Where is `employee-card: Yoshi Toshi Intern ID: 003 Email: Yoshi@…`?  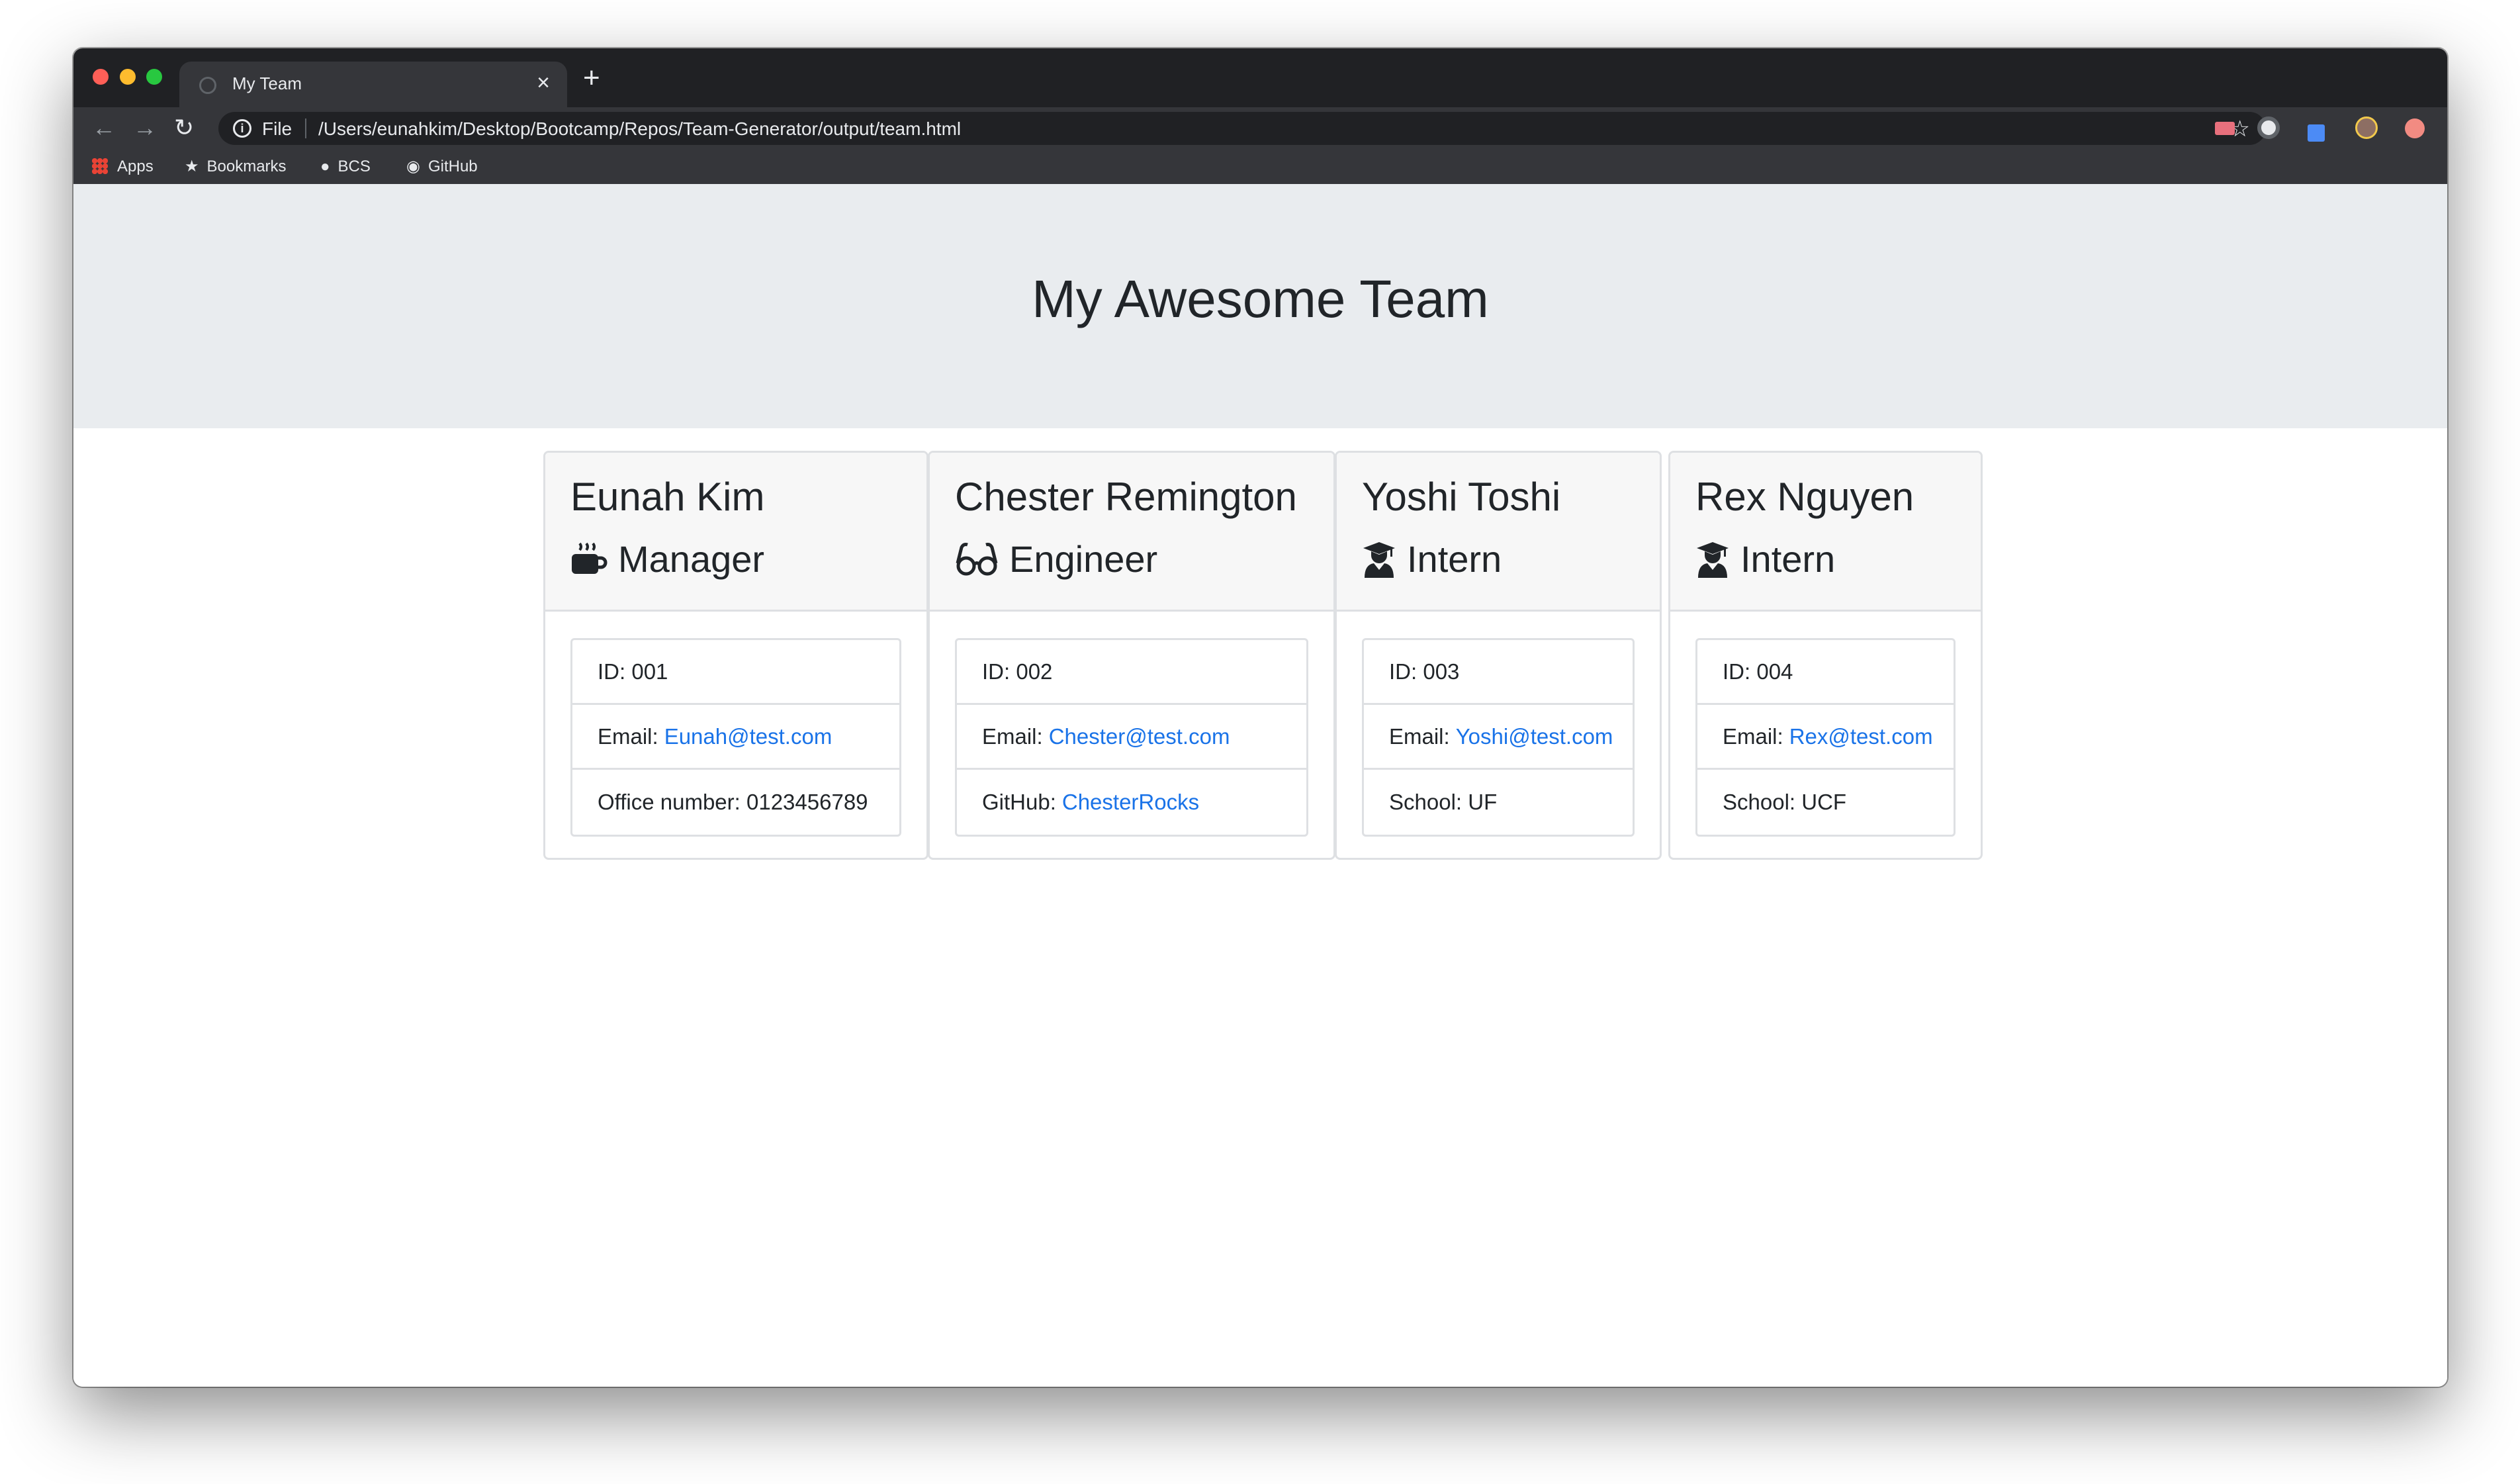 employee-card: Yoshi Toshi Intern ID: 003 Email: Yoshi@… is located at coordinates (1498, 655).